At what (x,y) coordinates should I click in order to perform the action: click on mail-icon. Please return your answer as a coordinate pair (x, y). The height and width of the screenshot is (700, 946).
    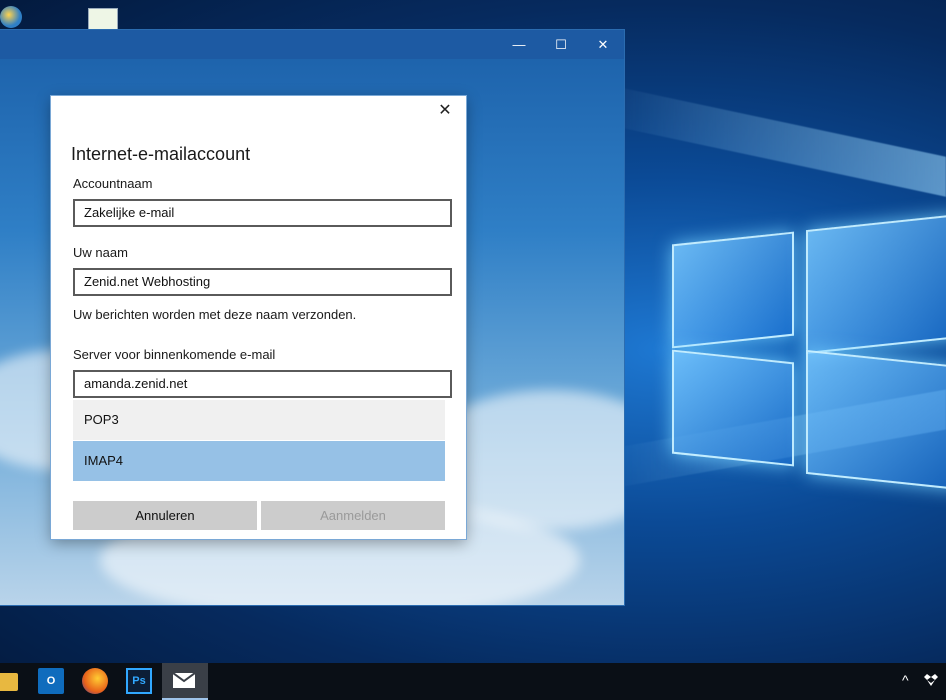
    Looking at the image, I should click on (184, 680).